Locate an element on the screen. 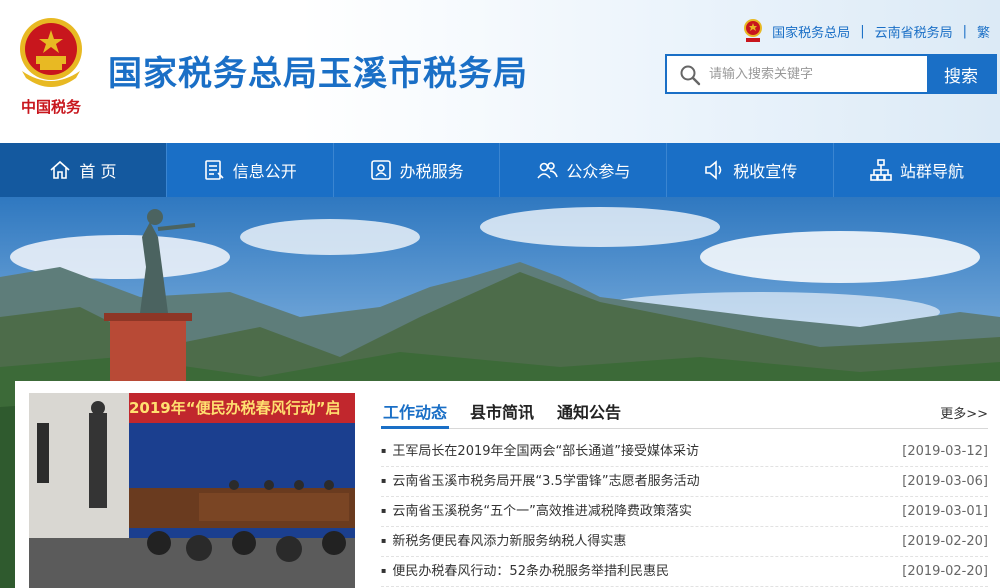 The width and height of the screenshot is (1000, 588). home-icon is located at coordinates (60, 169).